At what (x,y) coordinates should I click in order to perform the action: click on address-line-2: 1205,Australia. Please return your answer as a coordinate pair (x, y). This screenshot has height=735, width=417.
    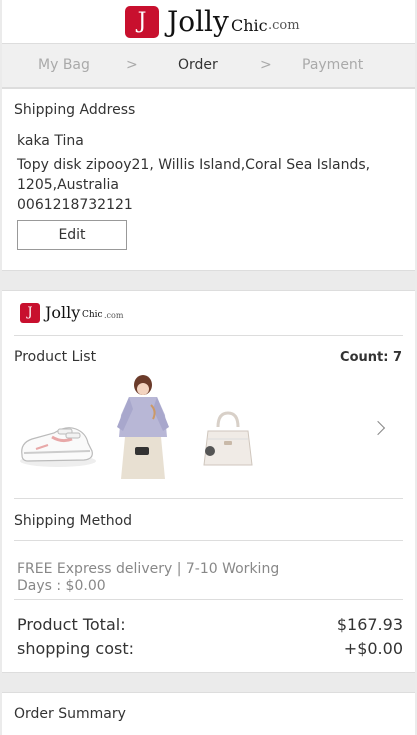
    Looking at the image, I should click on (68, 185).